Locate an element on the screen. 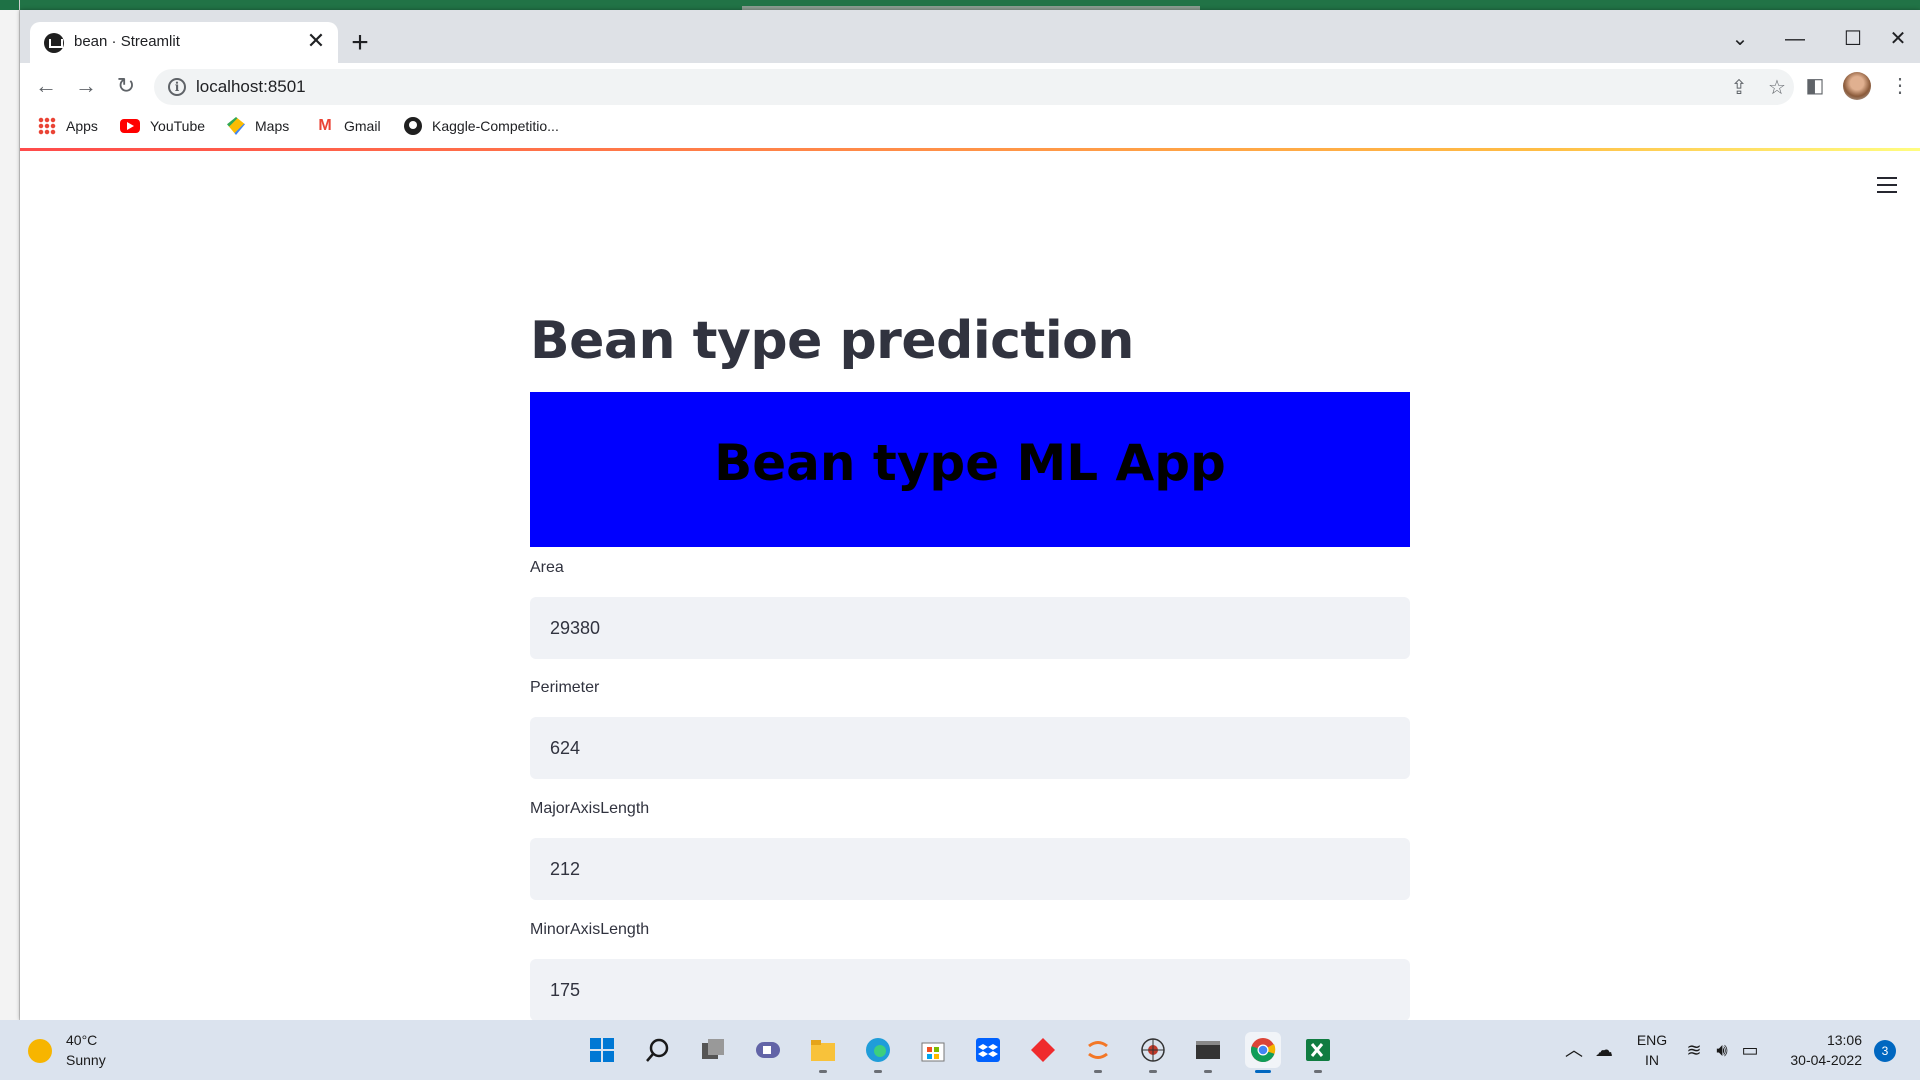 This screenshot has height=1080, width=1920. maximize-button: ☐ is located at coordinates (1853, 39).